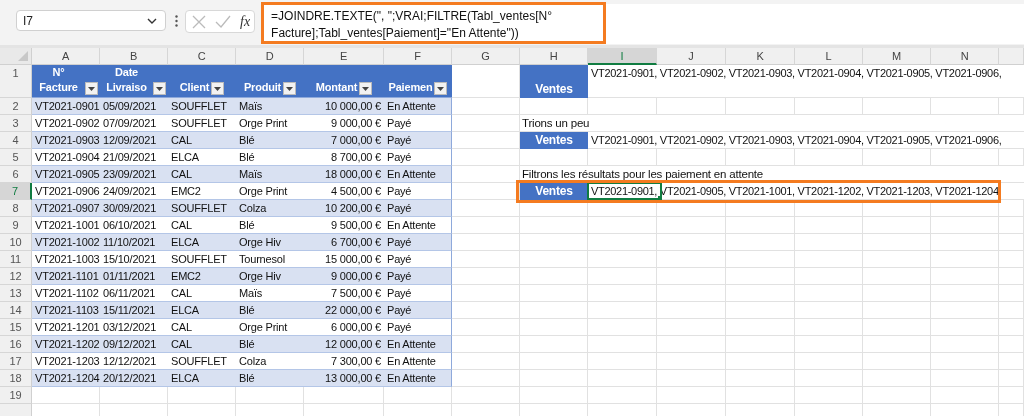 The height and width of the screenshot is (416, 1024). I want to click on column-header: N, so click(965, 56).